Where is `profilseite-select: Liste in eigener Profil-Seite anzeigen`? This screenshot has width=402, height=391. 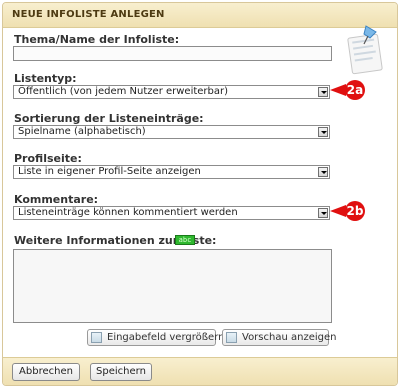
profilseite-select: Liste in eigener Profil-Seite anzeigen is located at coordinates (171, 172).